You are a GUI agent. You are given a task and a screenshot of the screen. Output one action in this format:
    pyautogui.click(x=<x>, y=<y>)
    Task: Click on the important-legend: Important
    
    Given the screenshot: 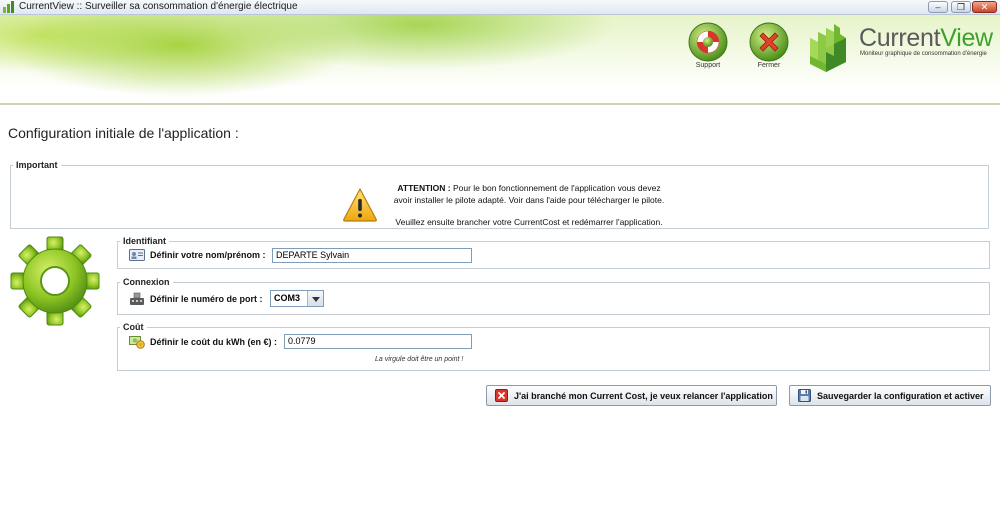 What is the action you would take?
    pyautogui.click(x=37, y=165)
    